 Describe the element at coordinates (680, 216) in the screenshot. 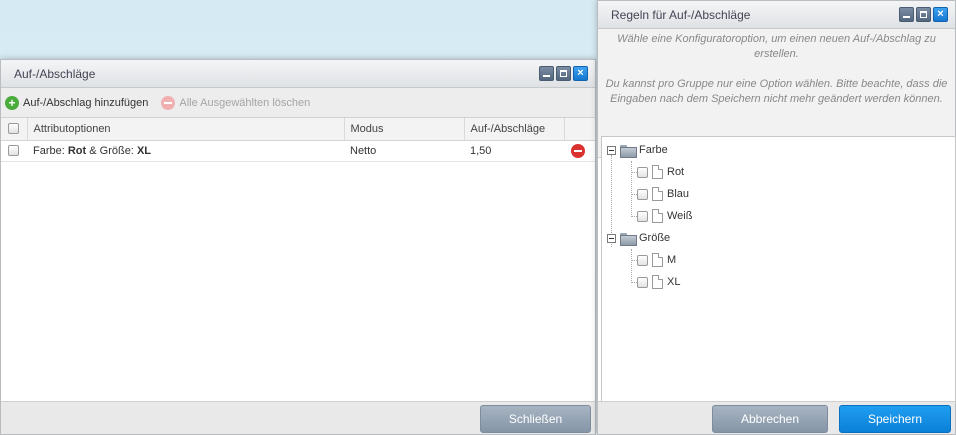

I see `tree-option-label: Weiß` at that location.